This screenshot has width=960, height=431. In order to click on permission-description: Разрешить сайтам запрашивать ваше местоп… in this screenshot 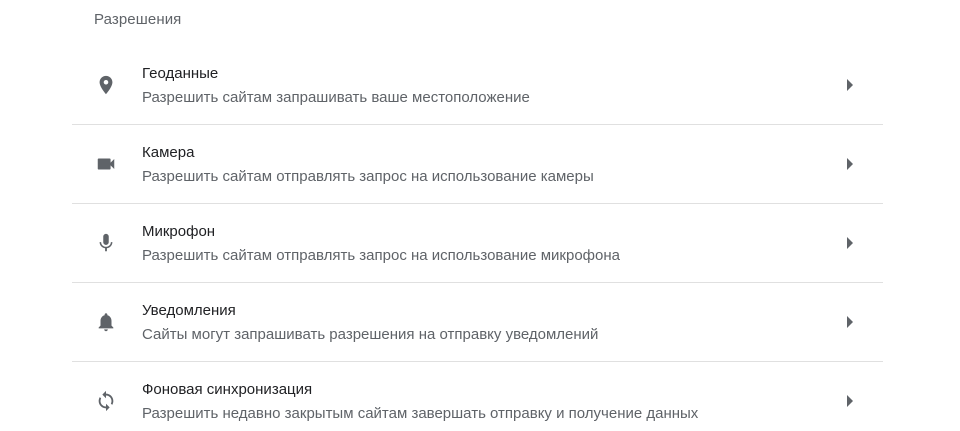, I will do `click(336, 97)`.